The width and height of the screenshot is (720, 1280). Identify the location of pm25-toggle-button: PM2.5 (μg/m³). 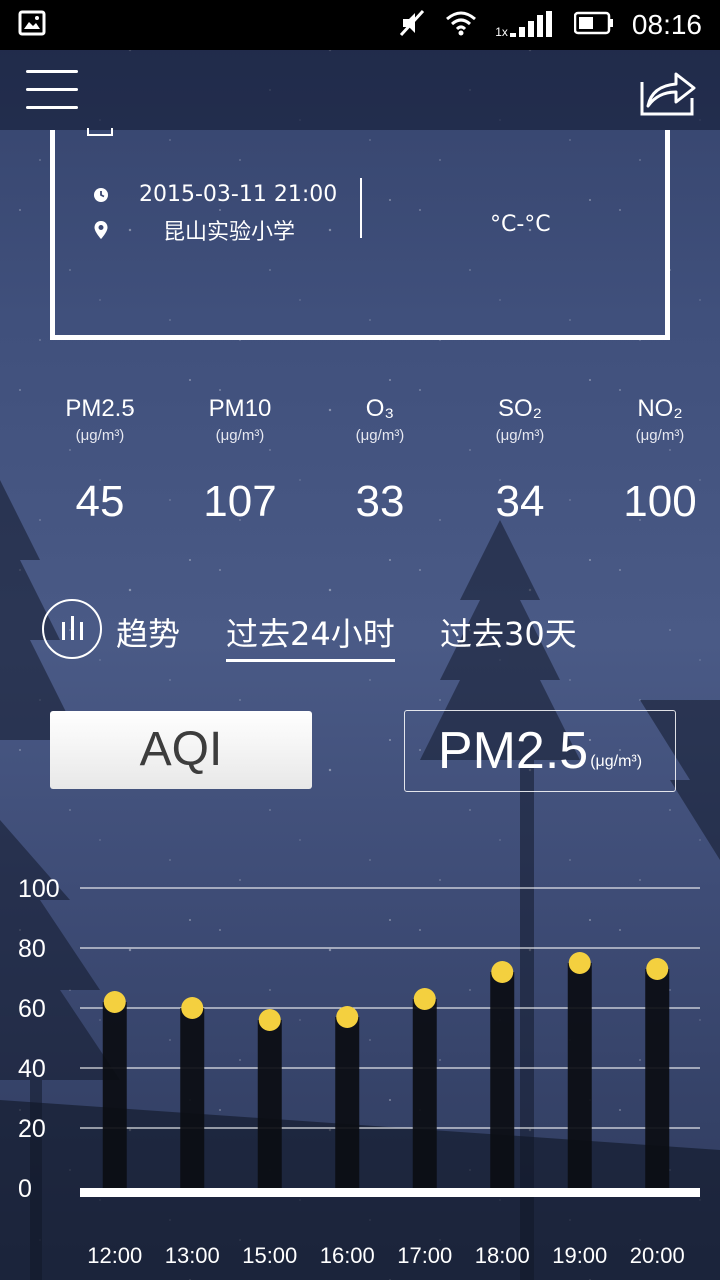
(540, 751).